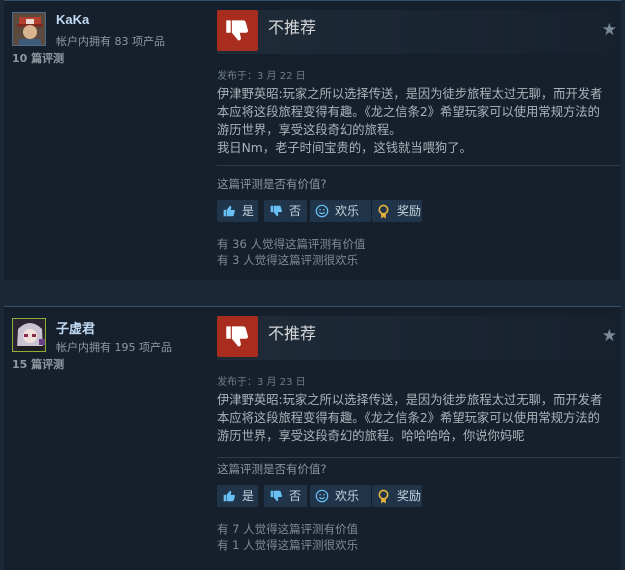 The width and height of the screenshot is (625, 570). I want to click on vote-stats: 有 7 人觉得这篇评测有价值 有 1 人觉得这篇评测很欢乐, so click(287, 537).